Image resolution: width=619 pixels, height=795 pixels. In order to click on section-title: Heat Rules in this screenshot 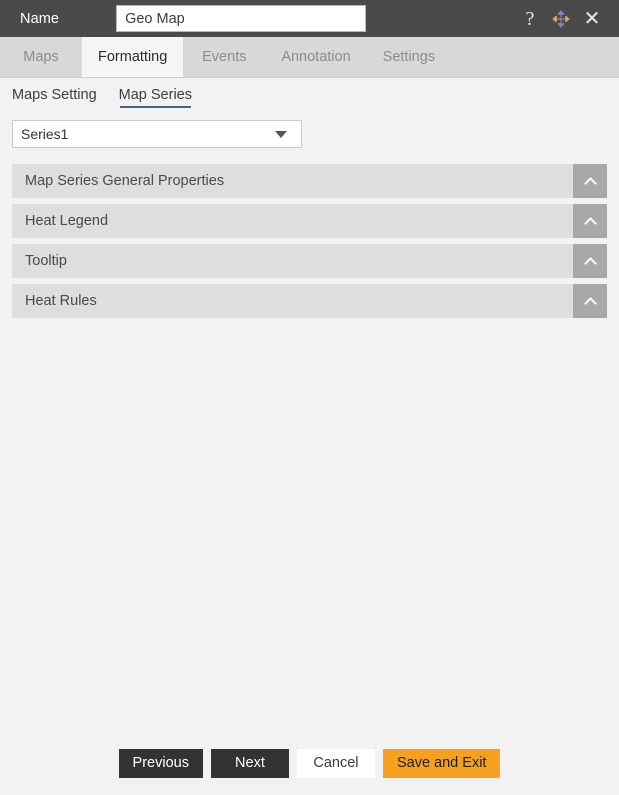, I will do `click(61, 301)`.